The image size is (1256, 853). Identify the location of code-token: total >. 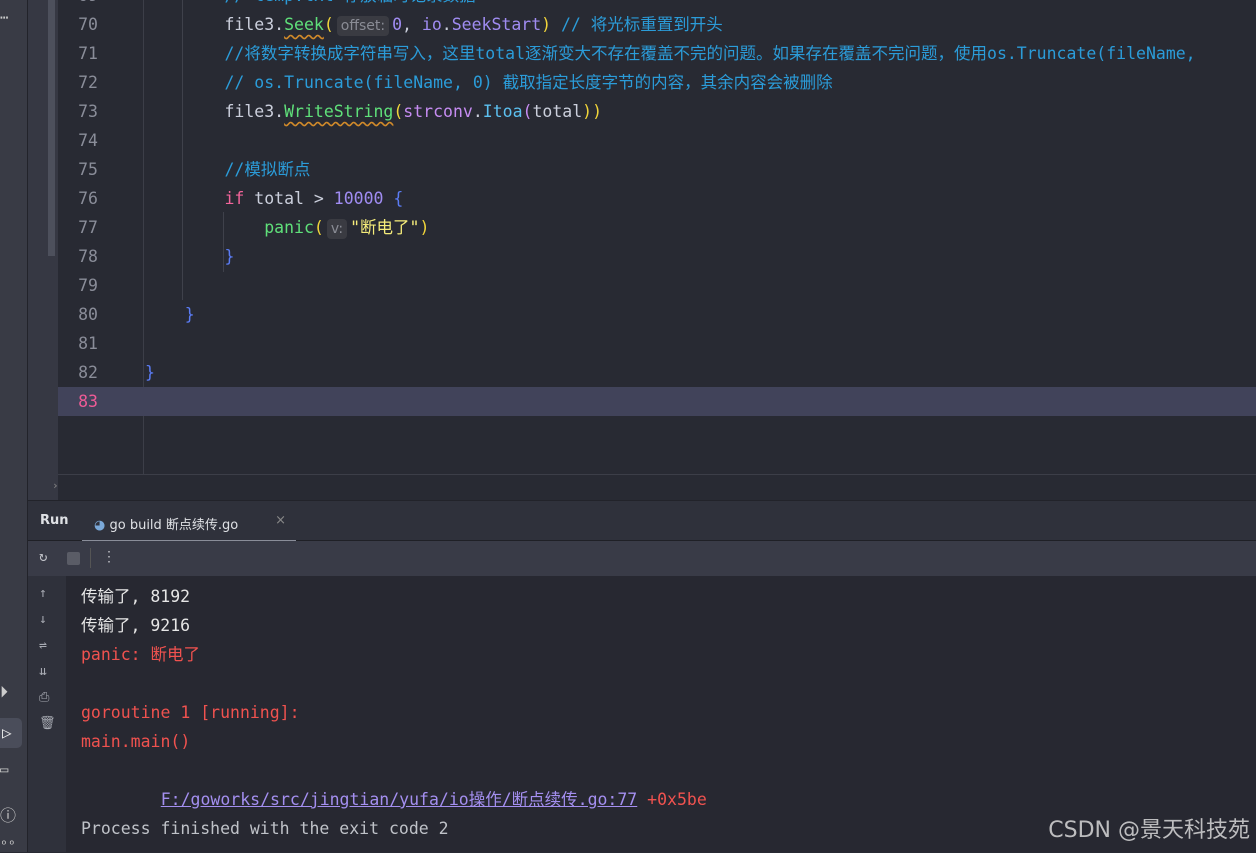
(289, 198).